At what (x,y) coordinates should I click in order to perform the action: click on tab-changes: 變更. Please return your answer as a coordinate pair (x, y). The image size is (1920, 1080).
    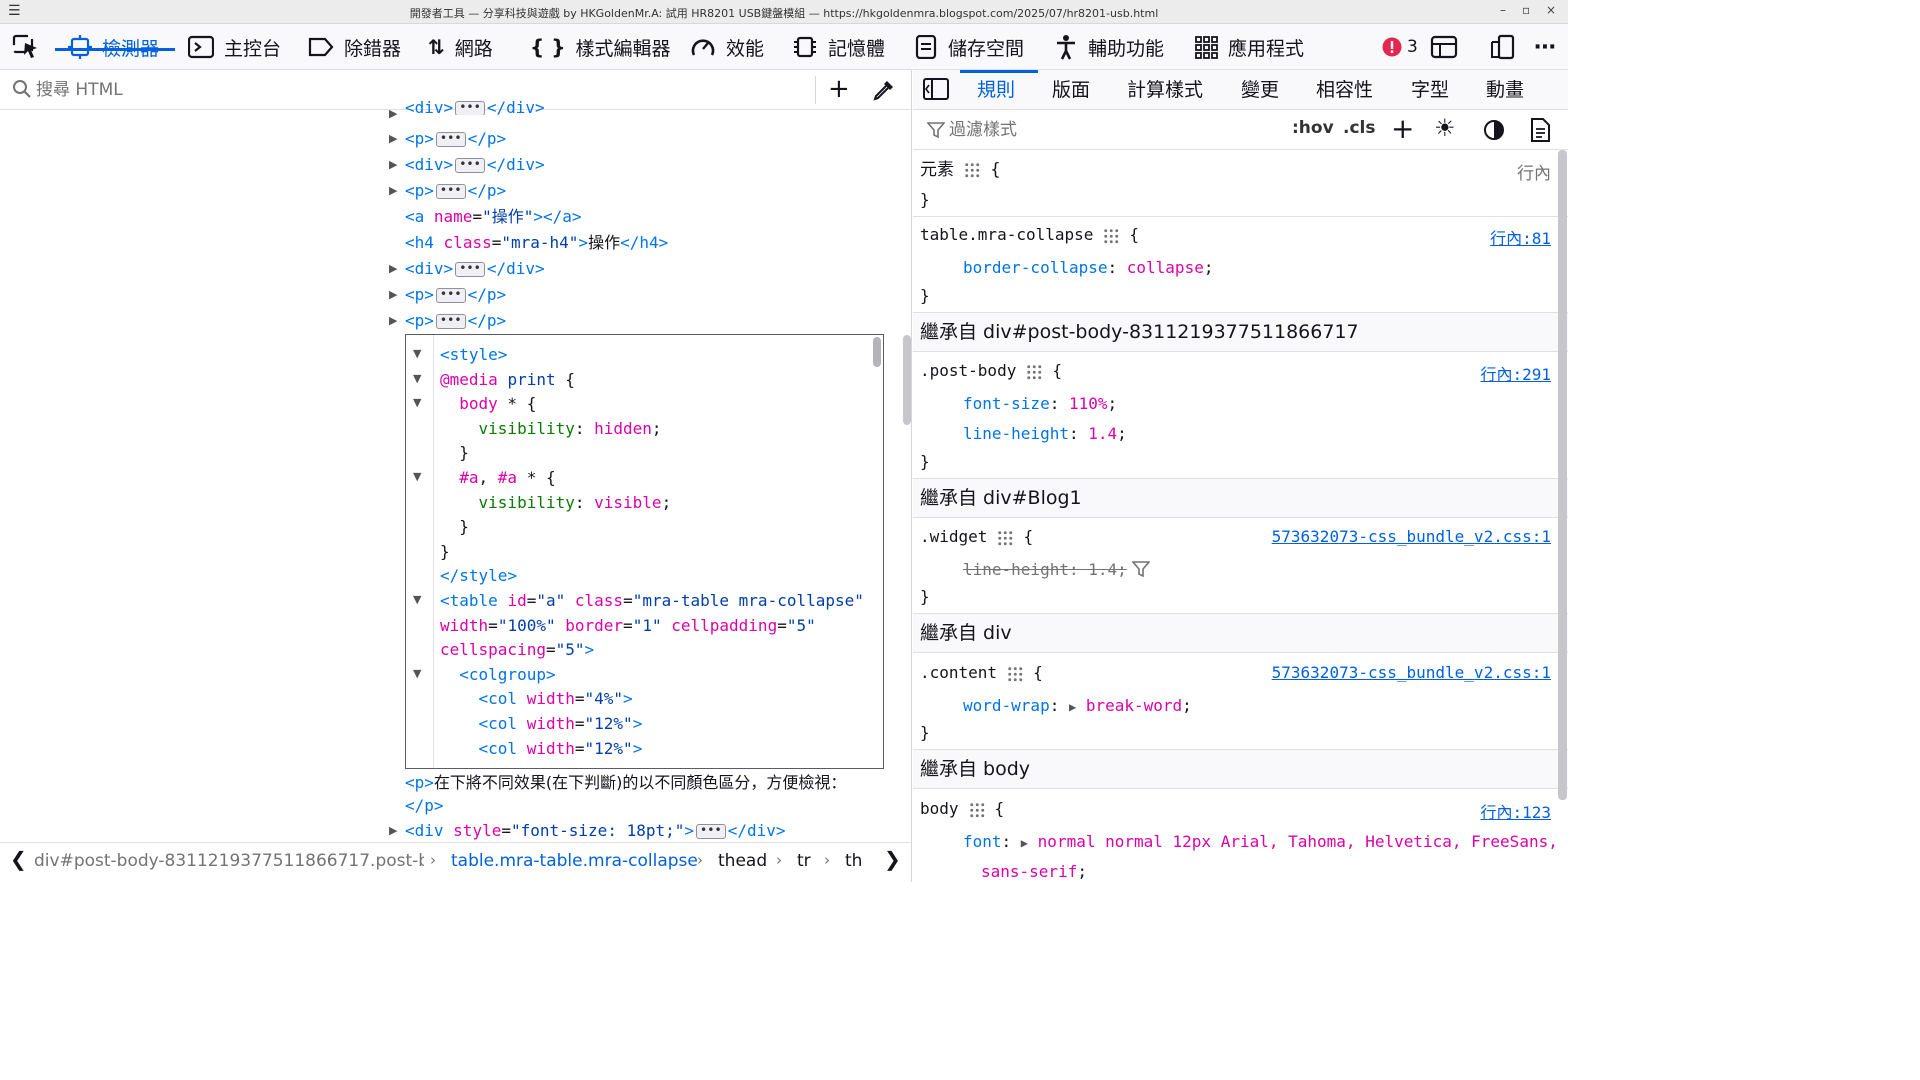
    Looking at the image, I should click on (1260, 90).